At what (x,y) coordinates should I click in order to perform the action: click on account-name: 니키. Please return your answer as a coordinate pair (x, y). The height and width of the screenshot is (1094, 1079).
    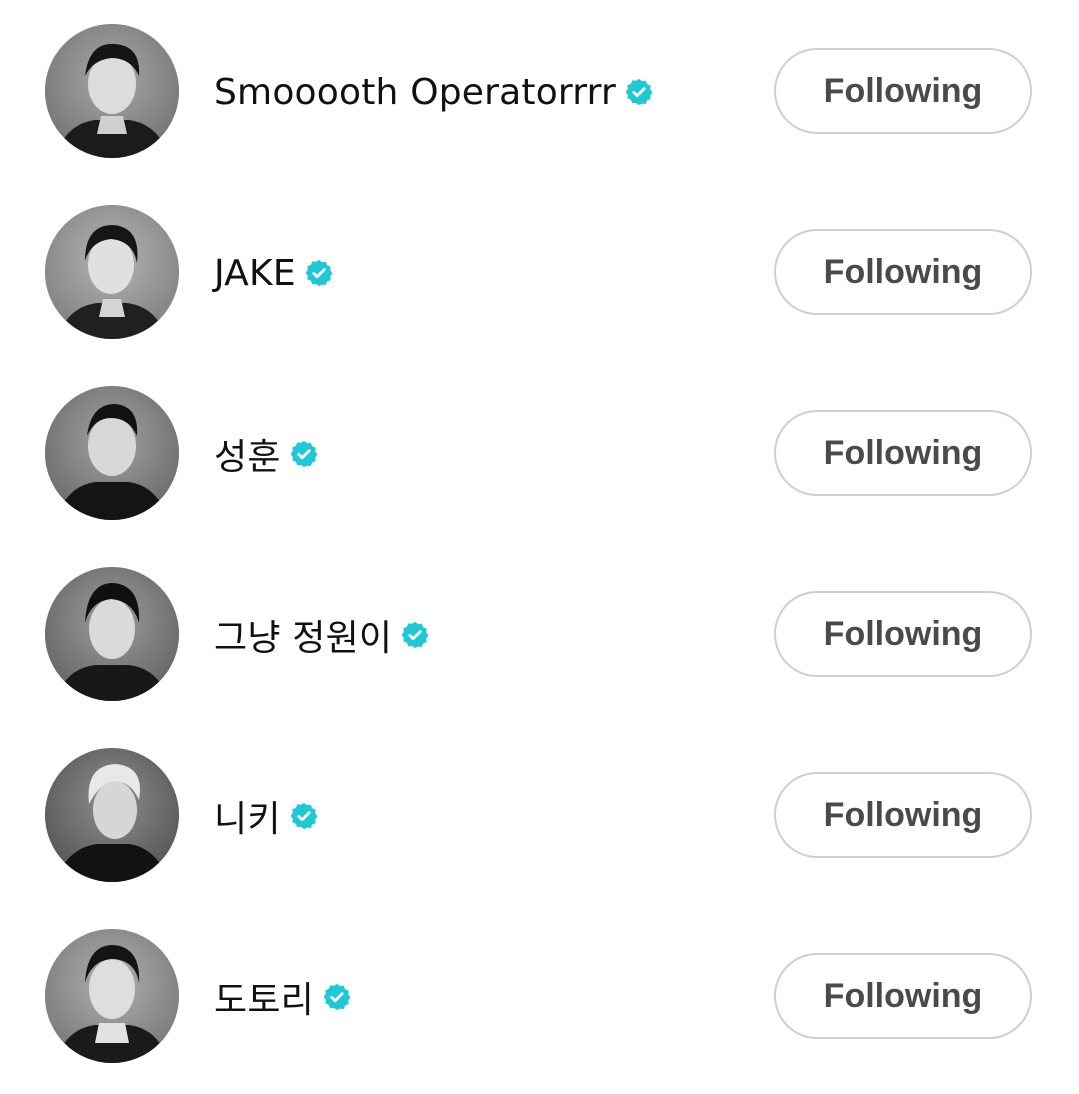
    Looking at the image, I should click on (247, 819).